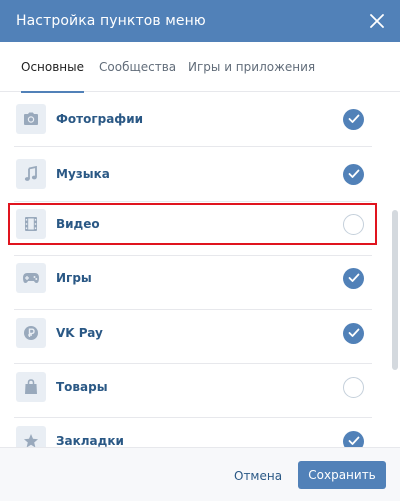  What do you see at coordinates (193, 387) in the screenshot?
I see `menu-item-goods: Товары` at bounding box center [193, 387].